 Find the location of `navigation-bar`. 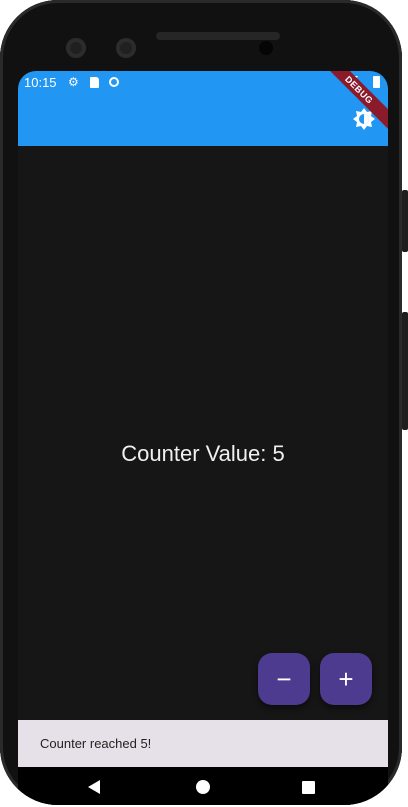

navigation-bar is located at coordinates (203, 786).